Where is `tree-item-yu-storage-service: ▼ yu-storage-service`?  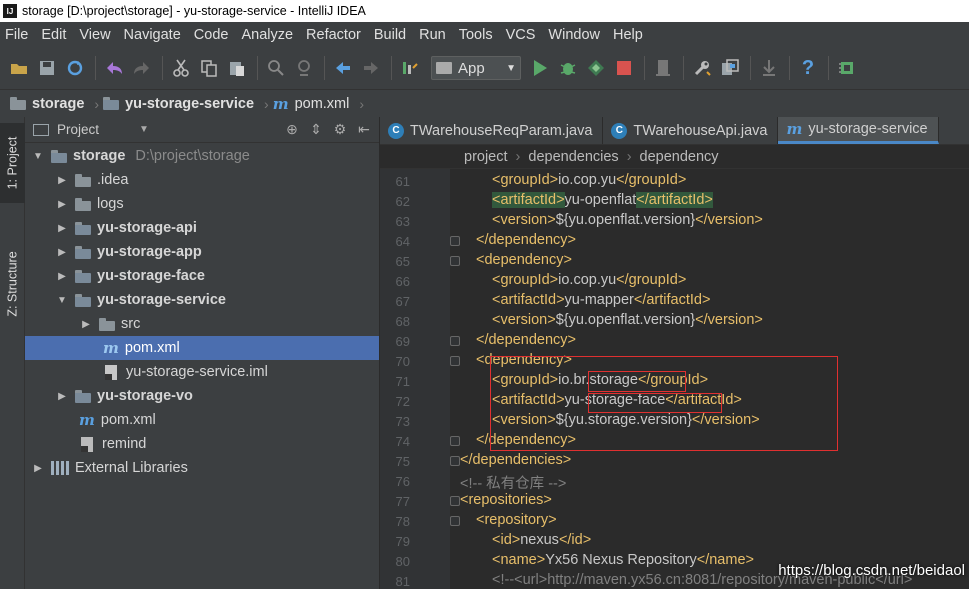 tree-item-yu-storage-service: ▼ yu-storage-service is located at coordinates (202, 300).